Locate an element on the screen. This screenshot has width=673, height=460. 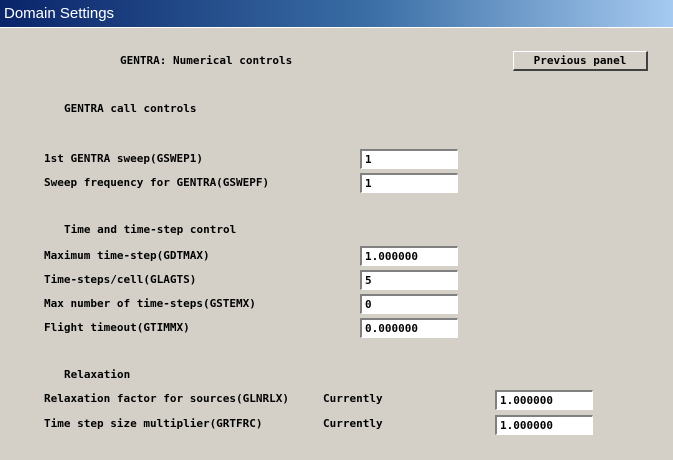
title-bar: Domain Settings is located at coordinates (336, 13).